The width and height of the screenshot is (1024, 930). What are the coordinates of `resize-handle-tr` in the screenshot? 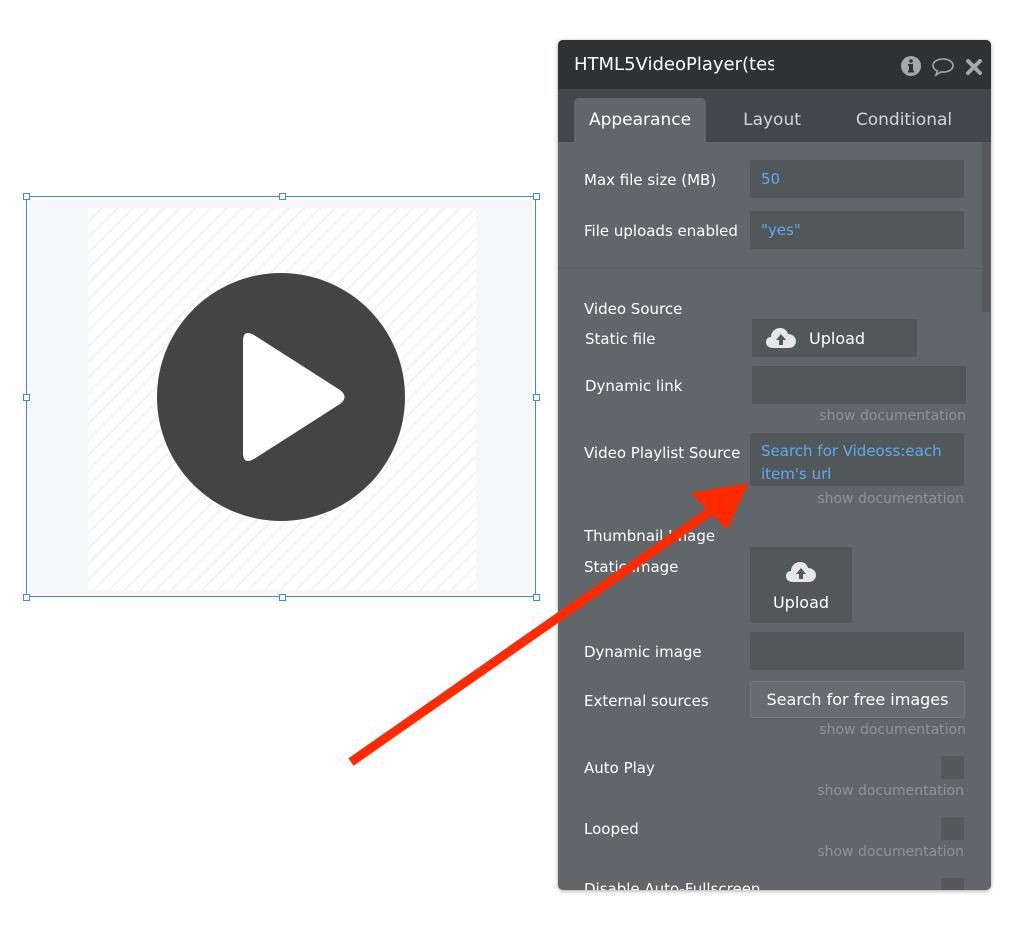 It's located at (536, 196).